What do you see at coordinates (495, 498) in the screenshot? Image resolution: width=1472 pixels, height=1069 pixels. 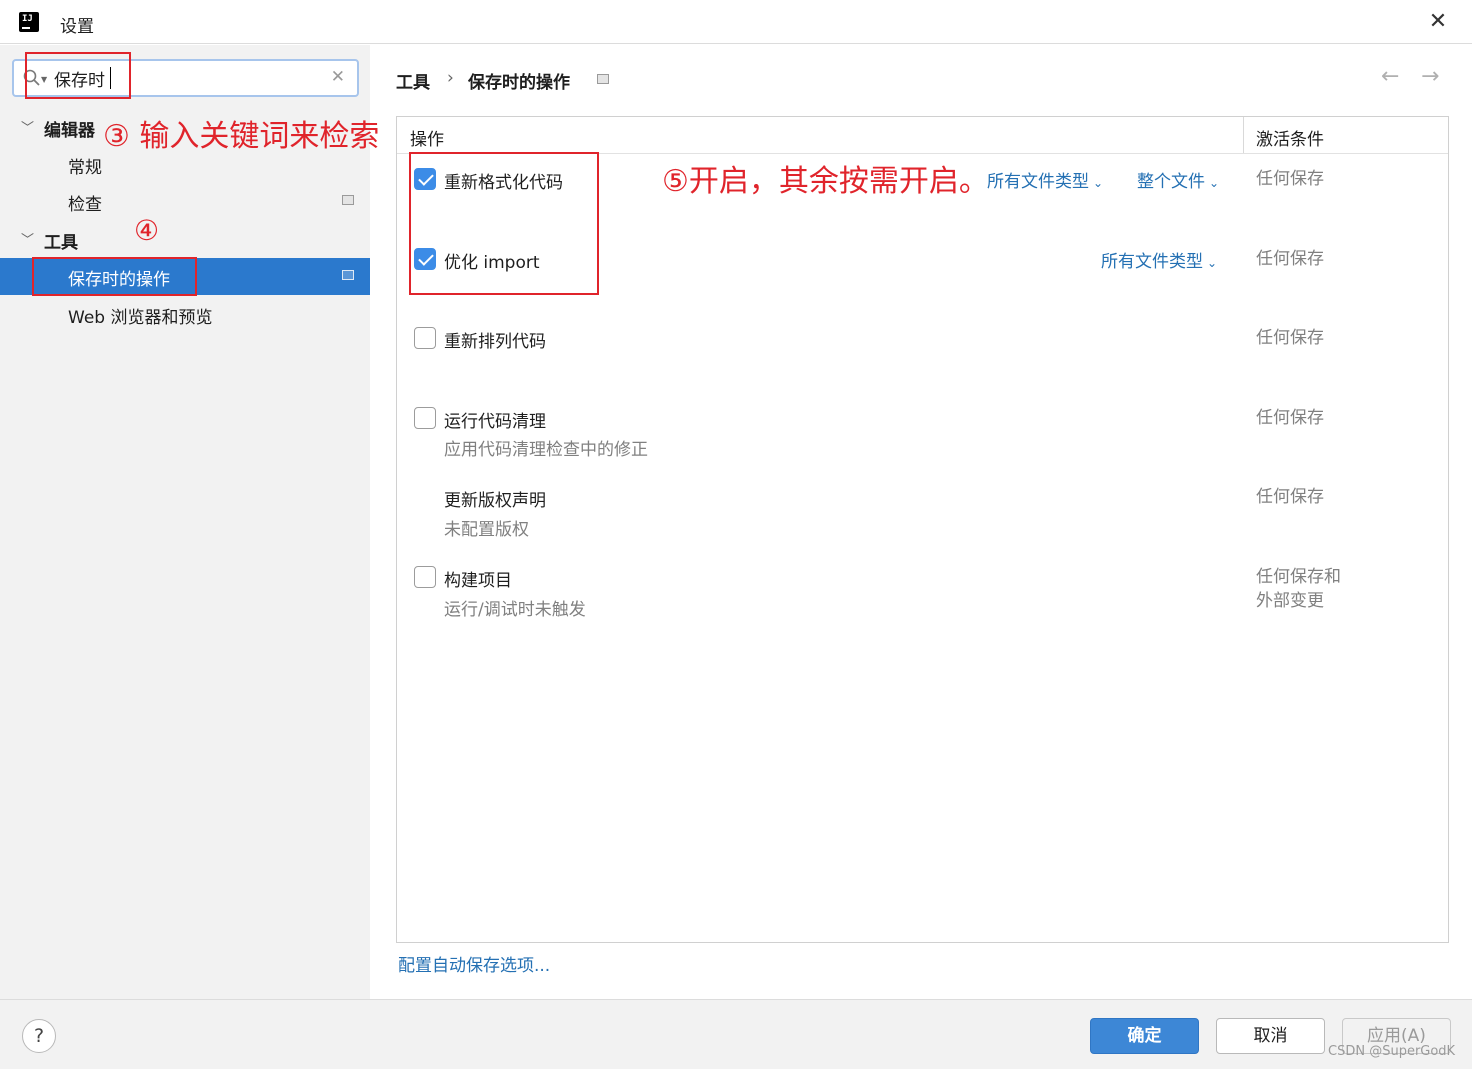 I see `row-label: 更新版权声明` at bounding box center [495, 498].